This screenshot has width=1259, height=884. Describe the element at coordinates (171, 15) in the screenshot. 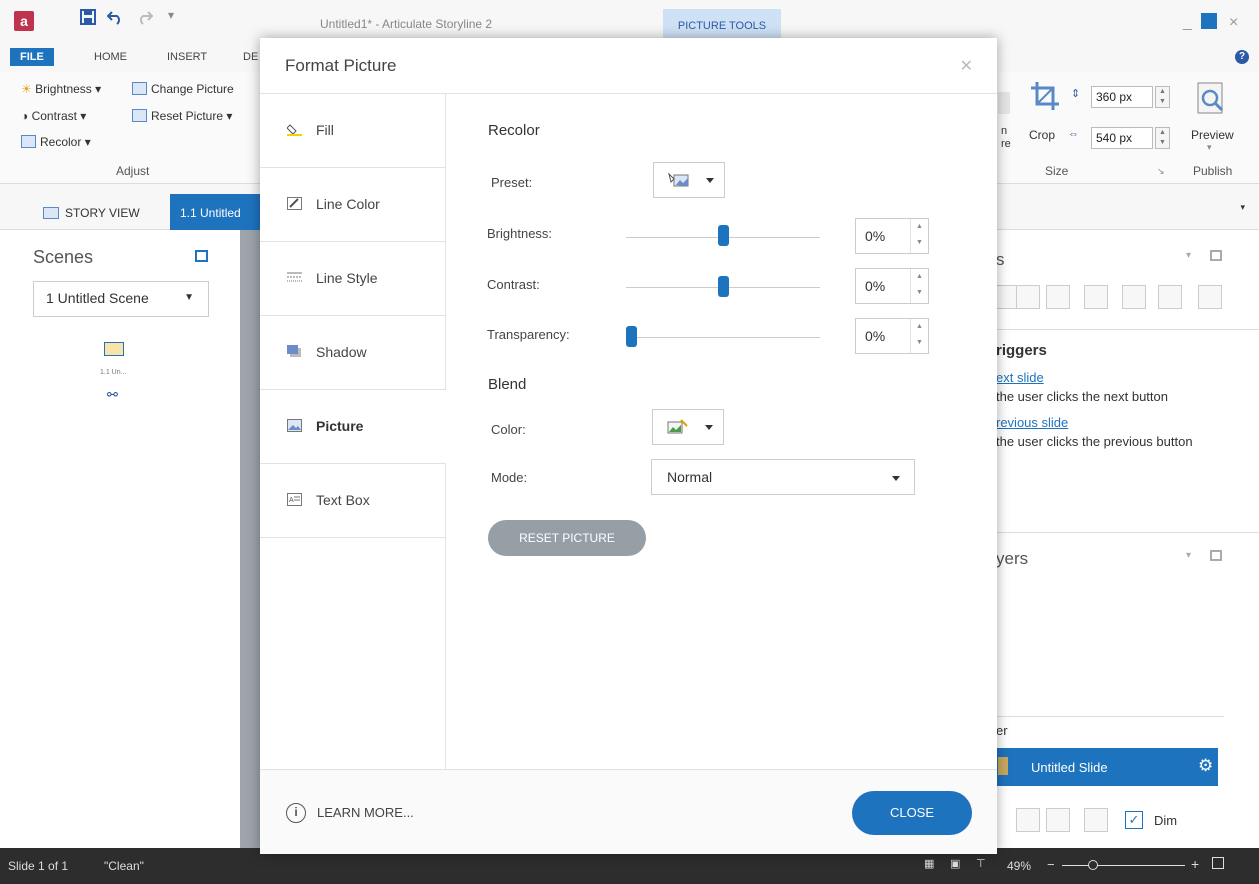

I see `customize-toolbar-icon: ▾` at that location.